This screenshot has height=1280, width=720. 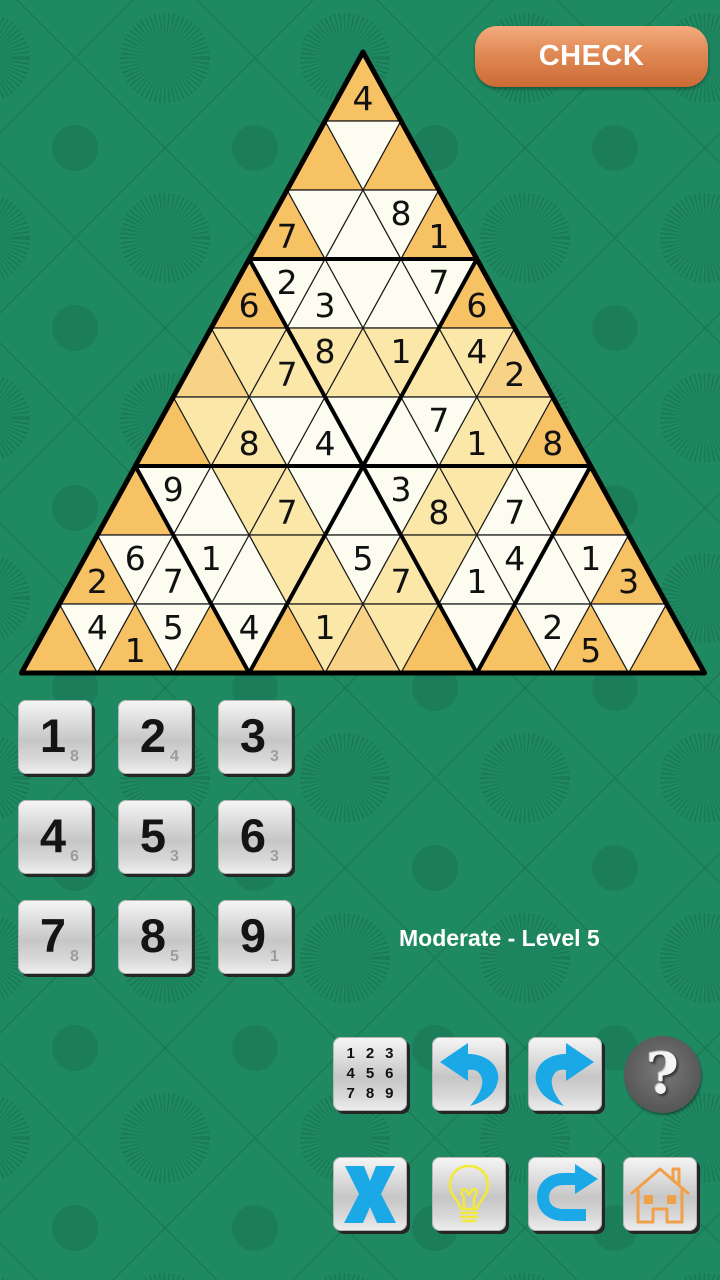 I want to click on key-count: 1, so click(x=274, y=956).